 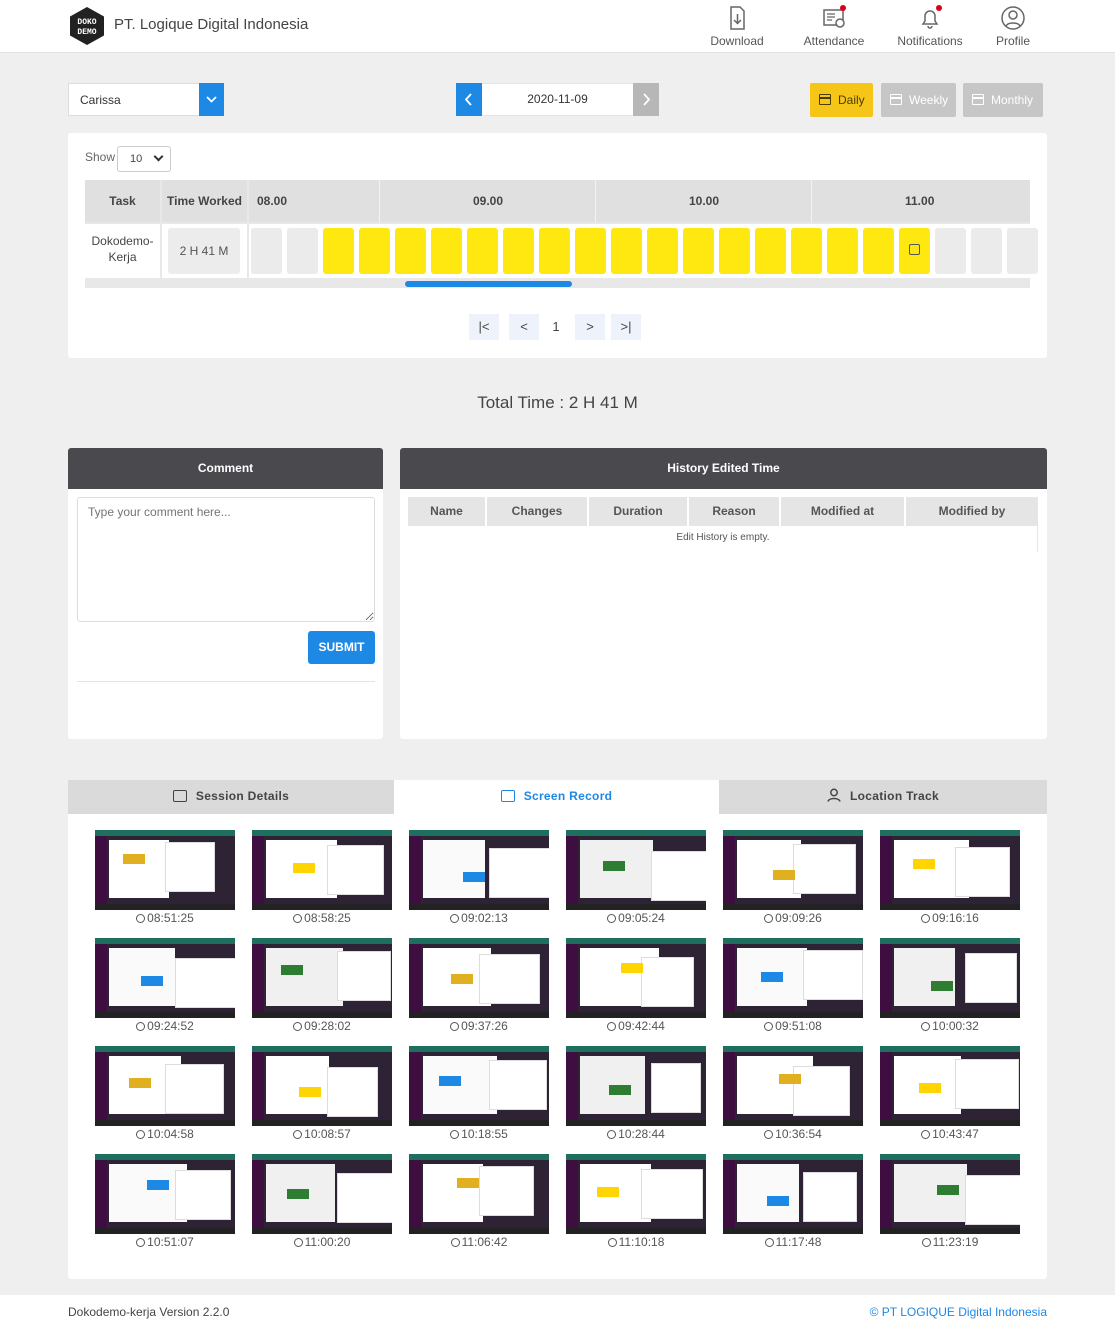 What do you see at coordinates (590, 327) in the screenshot?
I see `next-page-button: >` at bounding box center [590, 327].